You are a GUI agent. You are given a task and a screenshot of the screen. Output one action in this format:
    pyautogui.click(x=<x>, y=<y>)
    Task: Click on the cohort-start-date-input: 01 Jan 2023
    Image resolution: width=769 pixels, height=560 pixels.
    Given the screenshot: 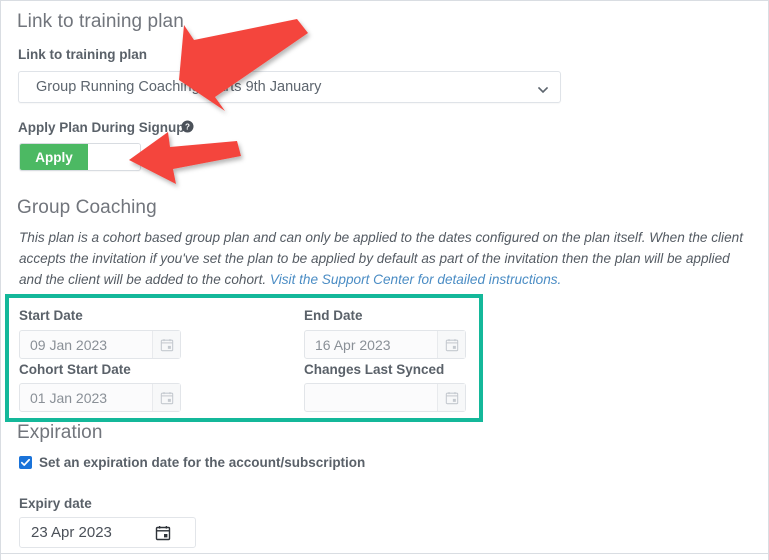 What is the action you would take?
    pyautogui.click(x=100, y=397)
    